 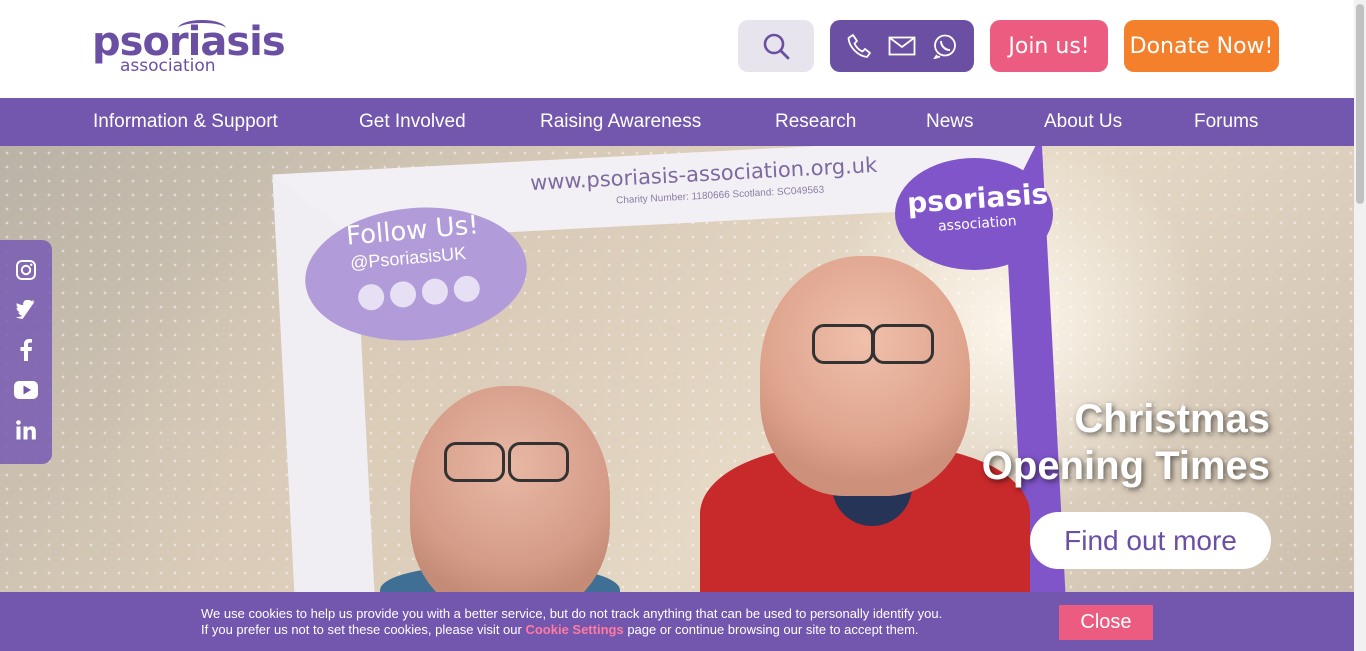 I want to click on glasses-left-lens, so click(x=474, y=462).